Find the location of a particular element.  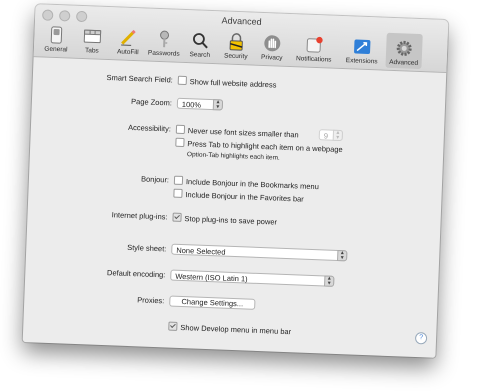

tab-security: Security is located at coordinates (236, 44).